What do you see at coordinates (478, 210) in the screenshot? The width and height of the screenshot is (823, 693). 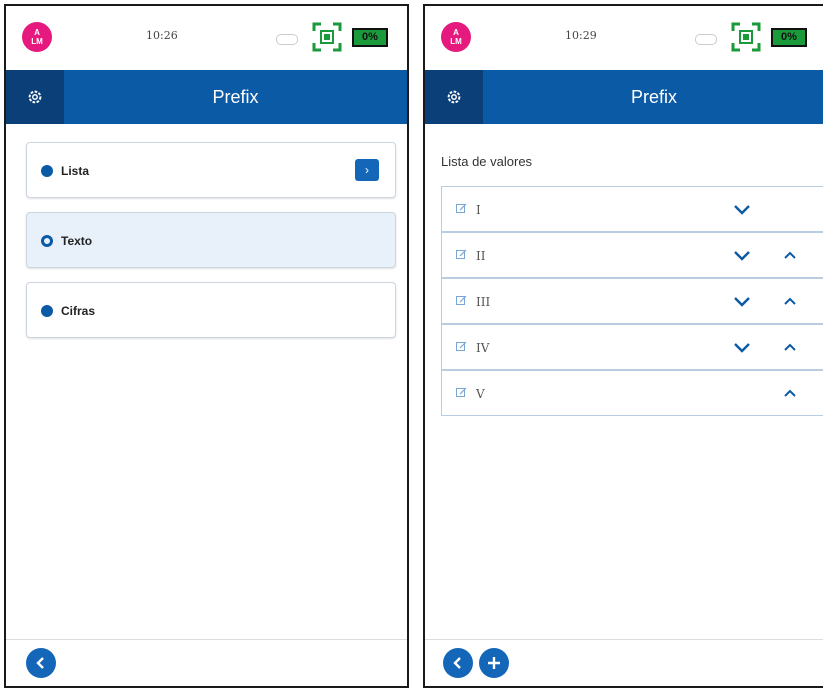 I see `list-item-value: I` at bounding box center [478, 210].